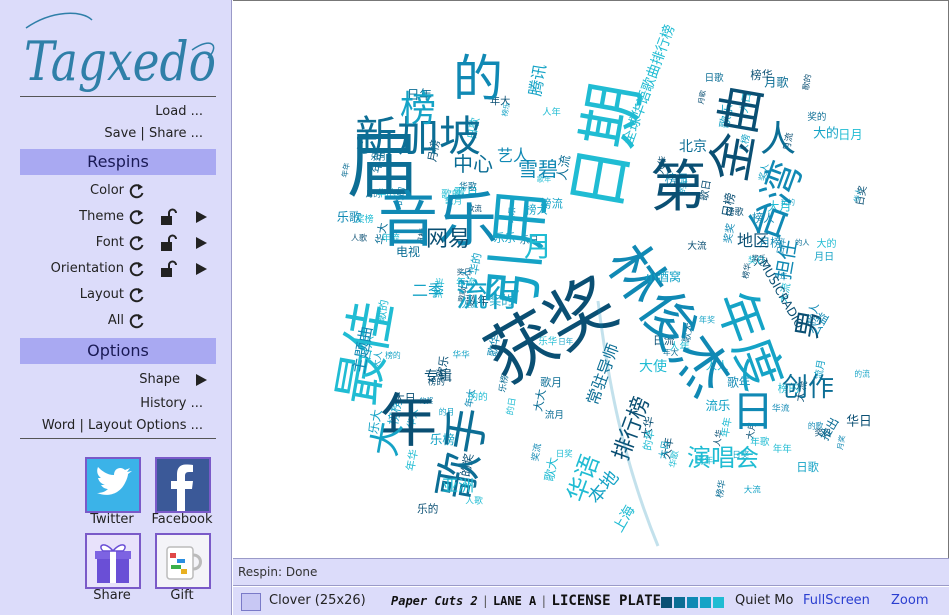 The image size is (949, 615). What do you see at coordinates (697, 246) in the screenshot?
I see `cloud-filler-word: 大流` at bounding box center [697, 246].